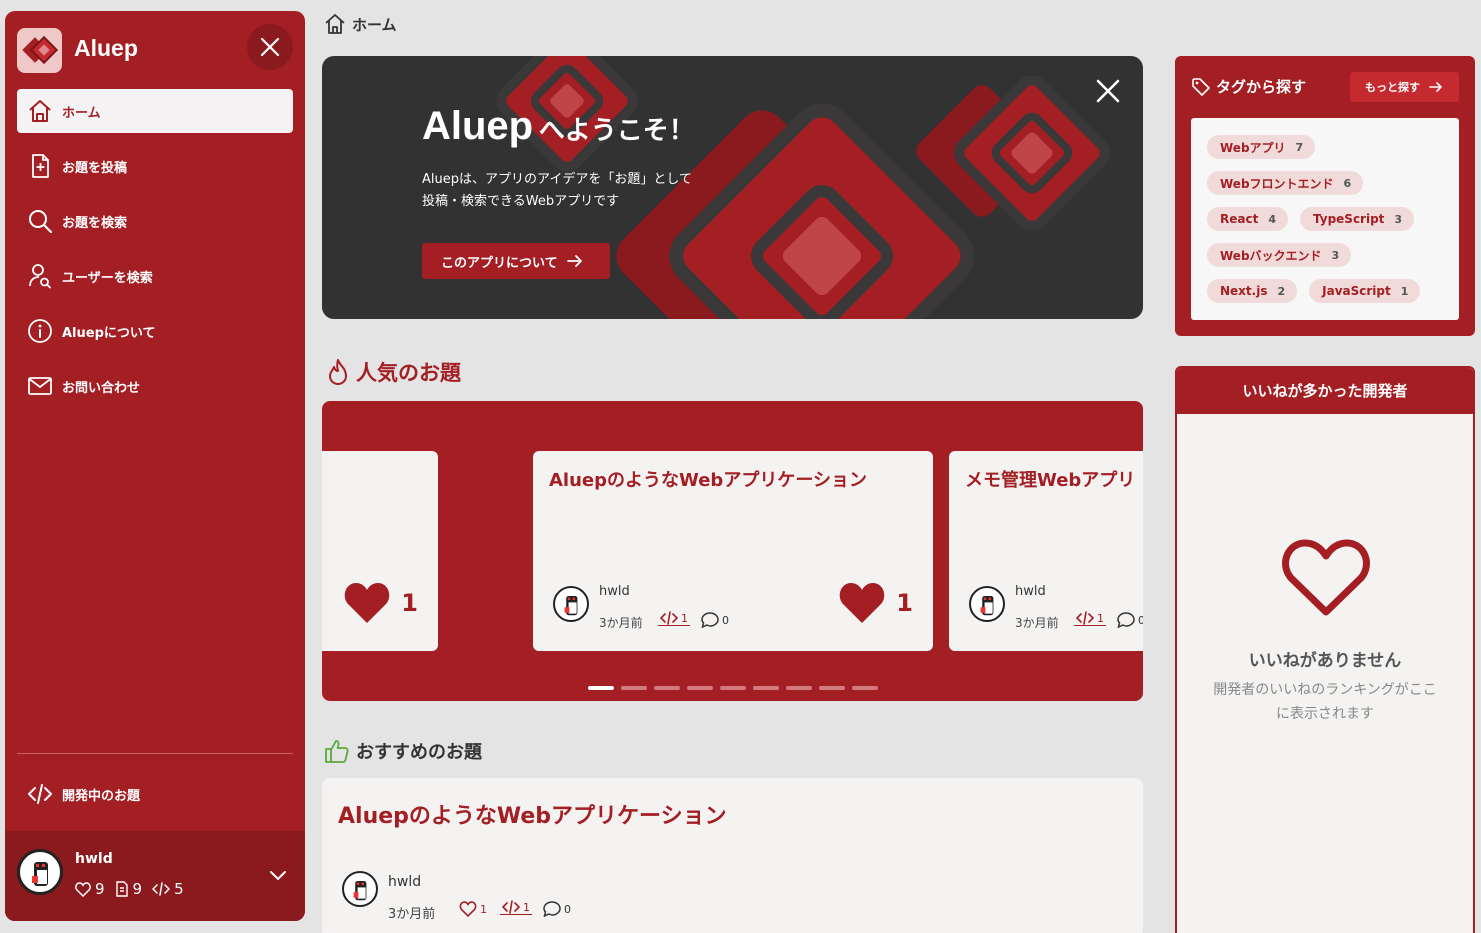 Image resolution: width=1481 pixels, height=933 pixels. I want to click on sidebar-item-label: ホーム, so click(81, 113).